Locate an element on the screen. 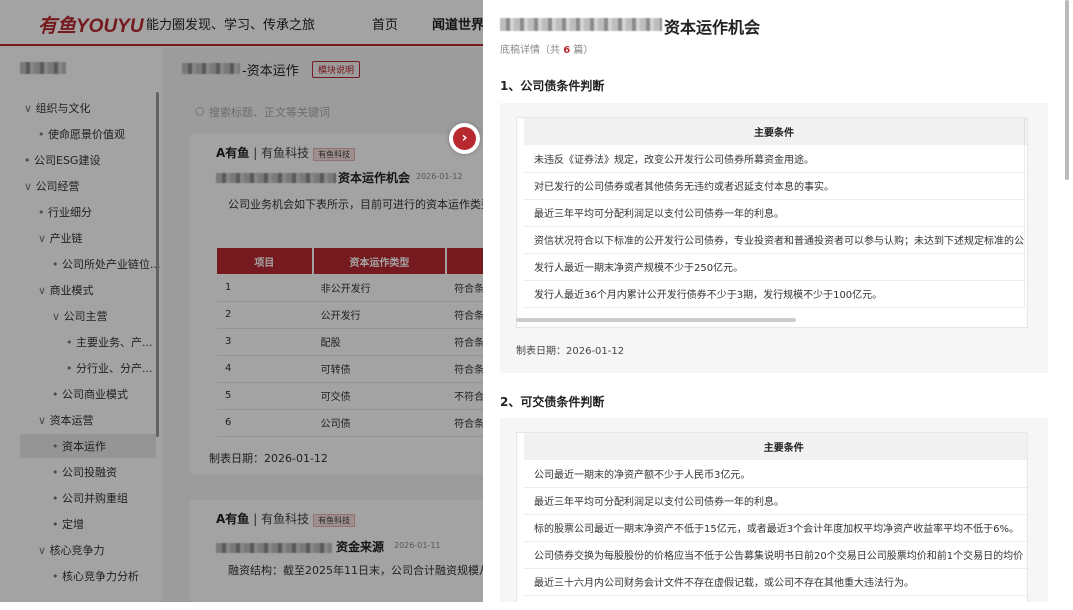 This screenshot has height=610, width=1073. blurred-company-name is located at coordinates (581, 24).